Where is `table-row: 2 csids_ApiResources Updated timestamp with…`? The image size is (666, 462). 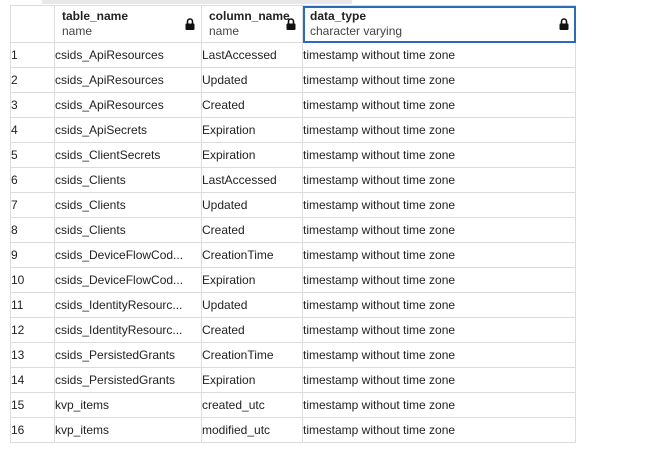
table-row: 2 csids_ApiResources Updated timestamp with… is located at coordinates (293, 80).